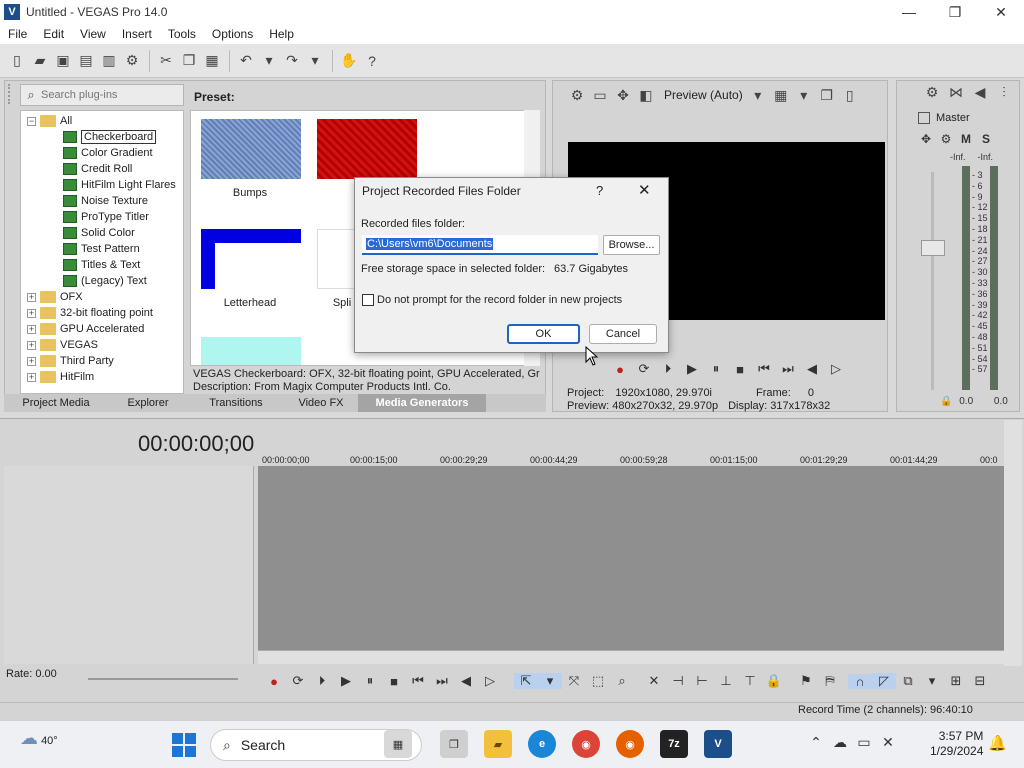 The image size is (1024, 768). I want to click on save-as-icon: ▤, so click(86, 61).